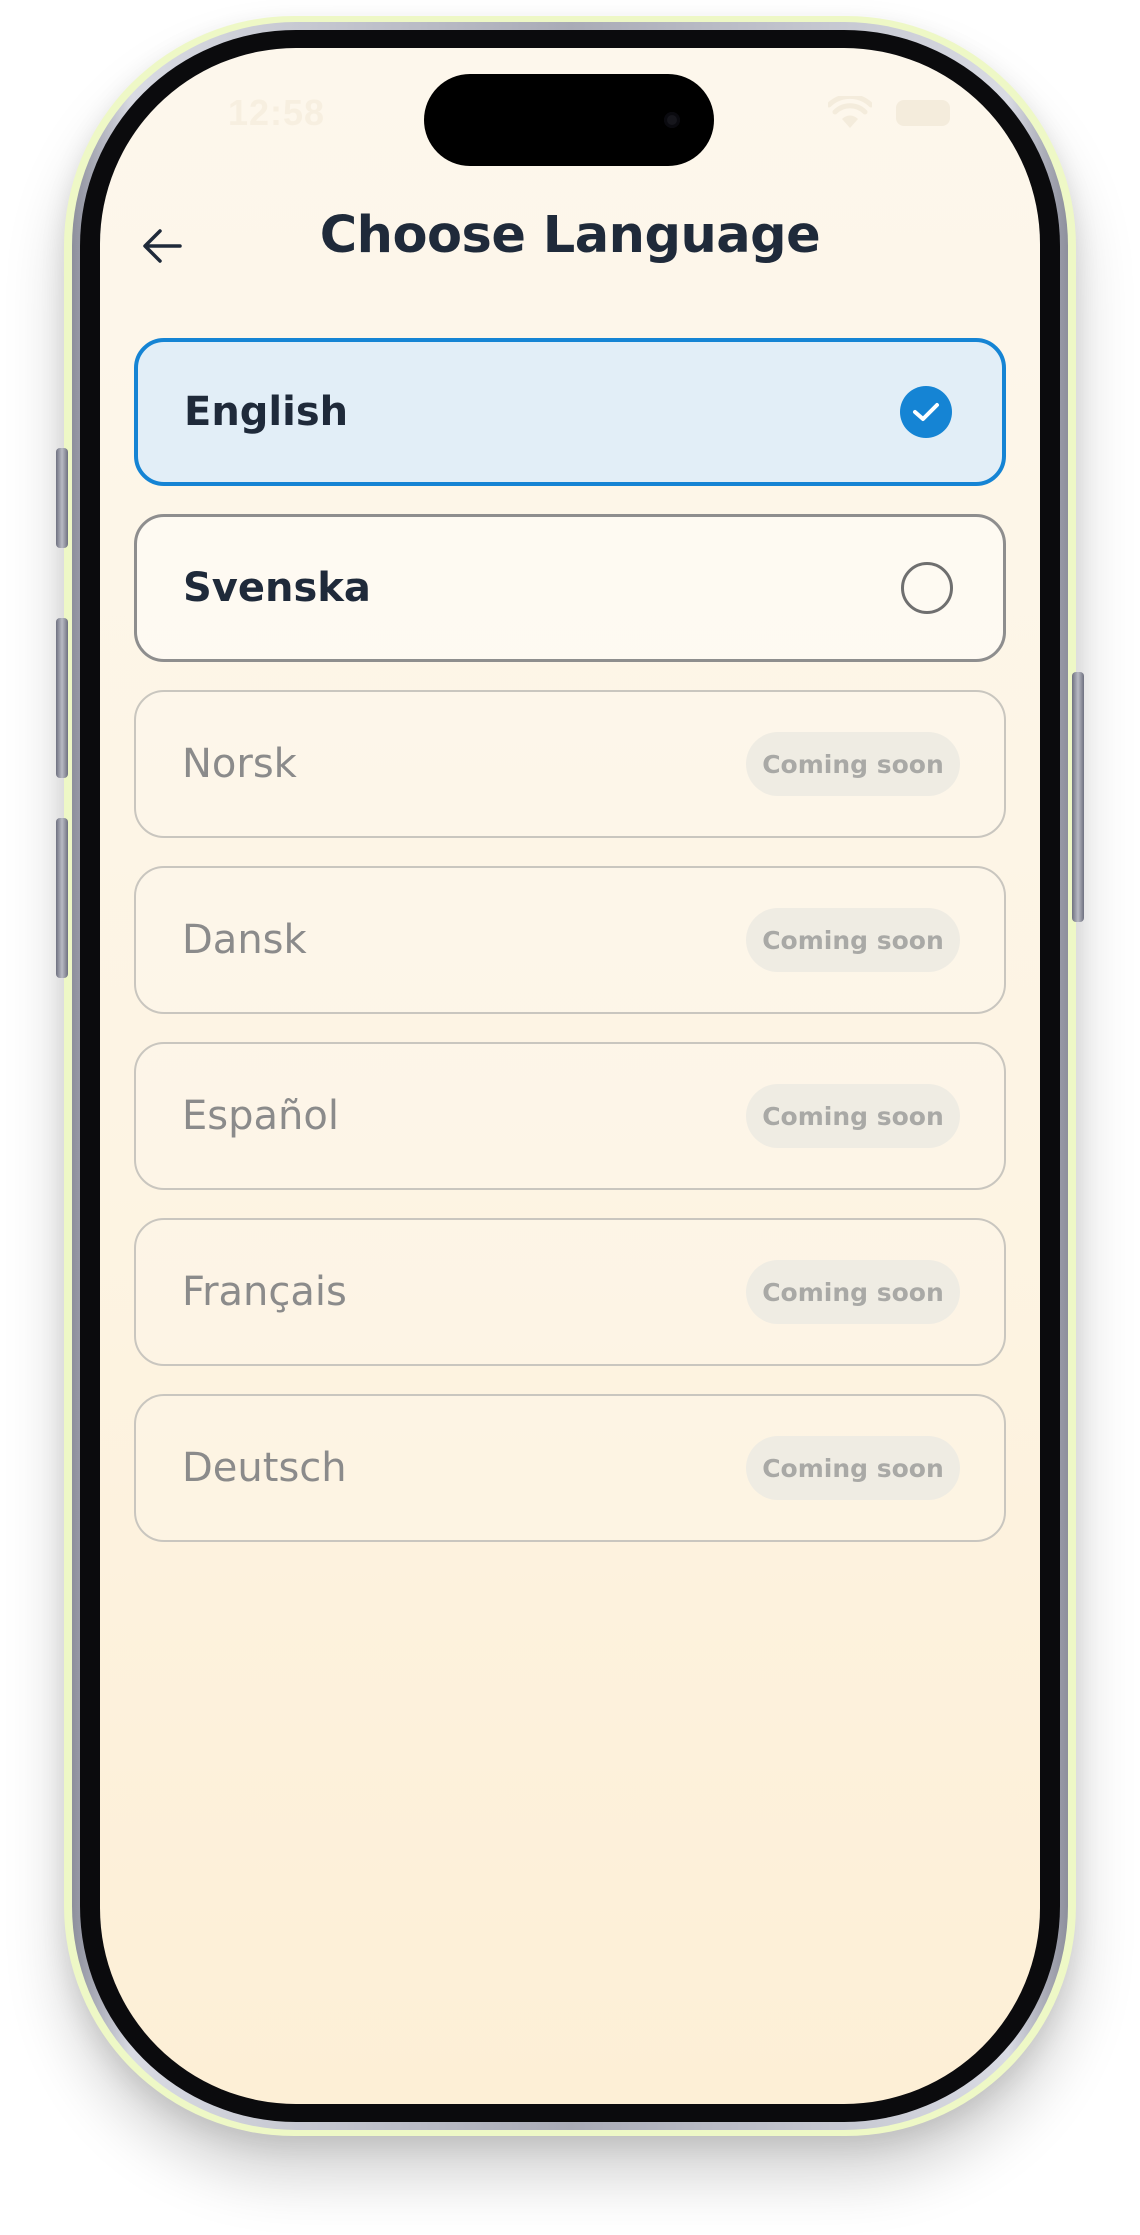 Image resolution: width=1140 pixels, height=2235 pixels. I want to click on wifi-icon, so click(850, 111).